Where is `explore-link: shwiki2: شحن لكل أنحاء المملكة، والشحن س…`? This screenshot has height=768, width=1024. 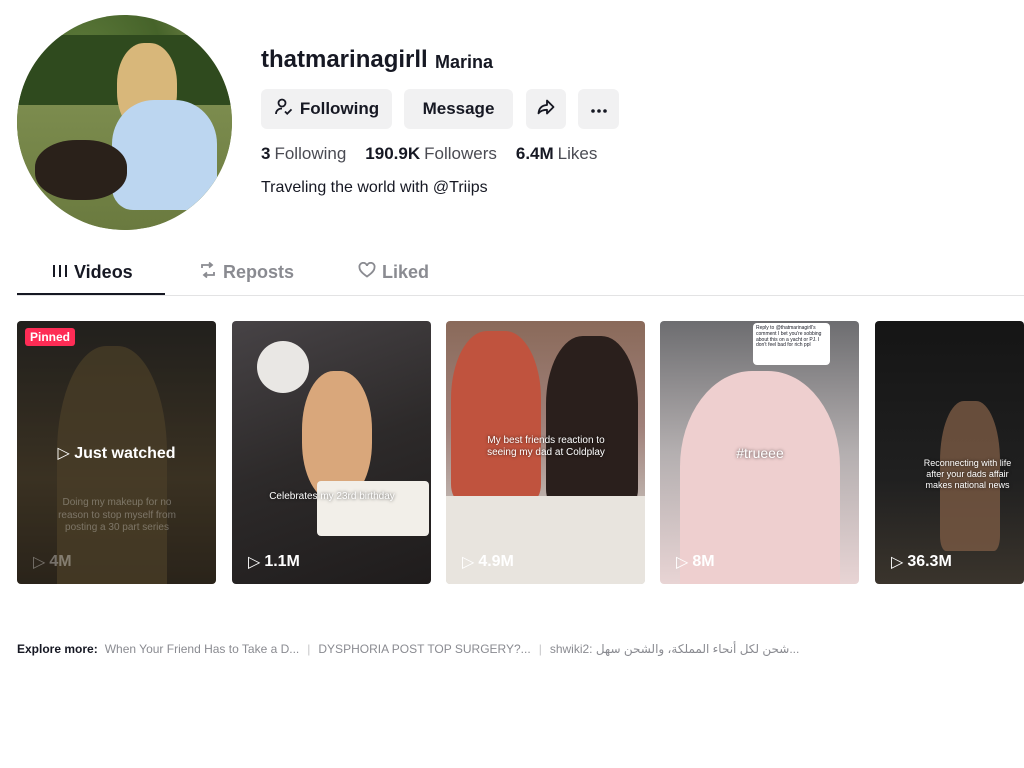 explore-link: shwiki2: شحن لكل أنحاء المملكة، والشحن س… is located at coordinates (675, 649).